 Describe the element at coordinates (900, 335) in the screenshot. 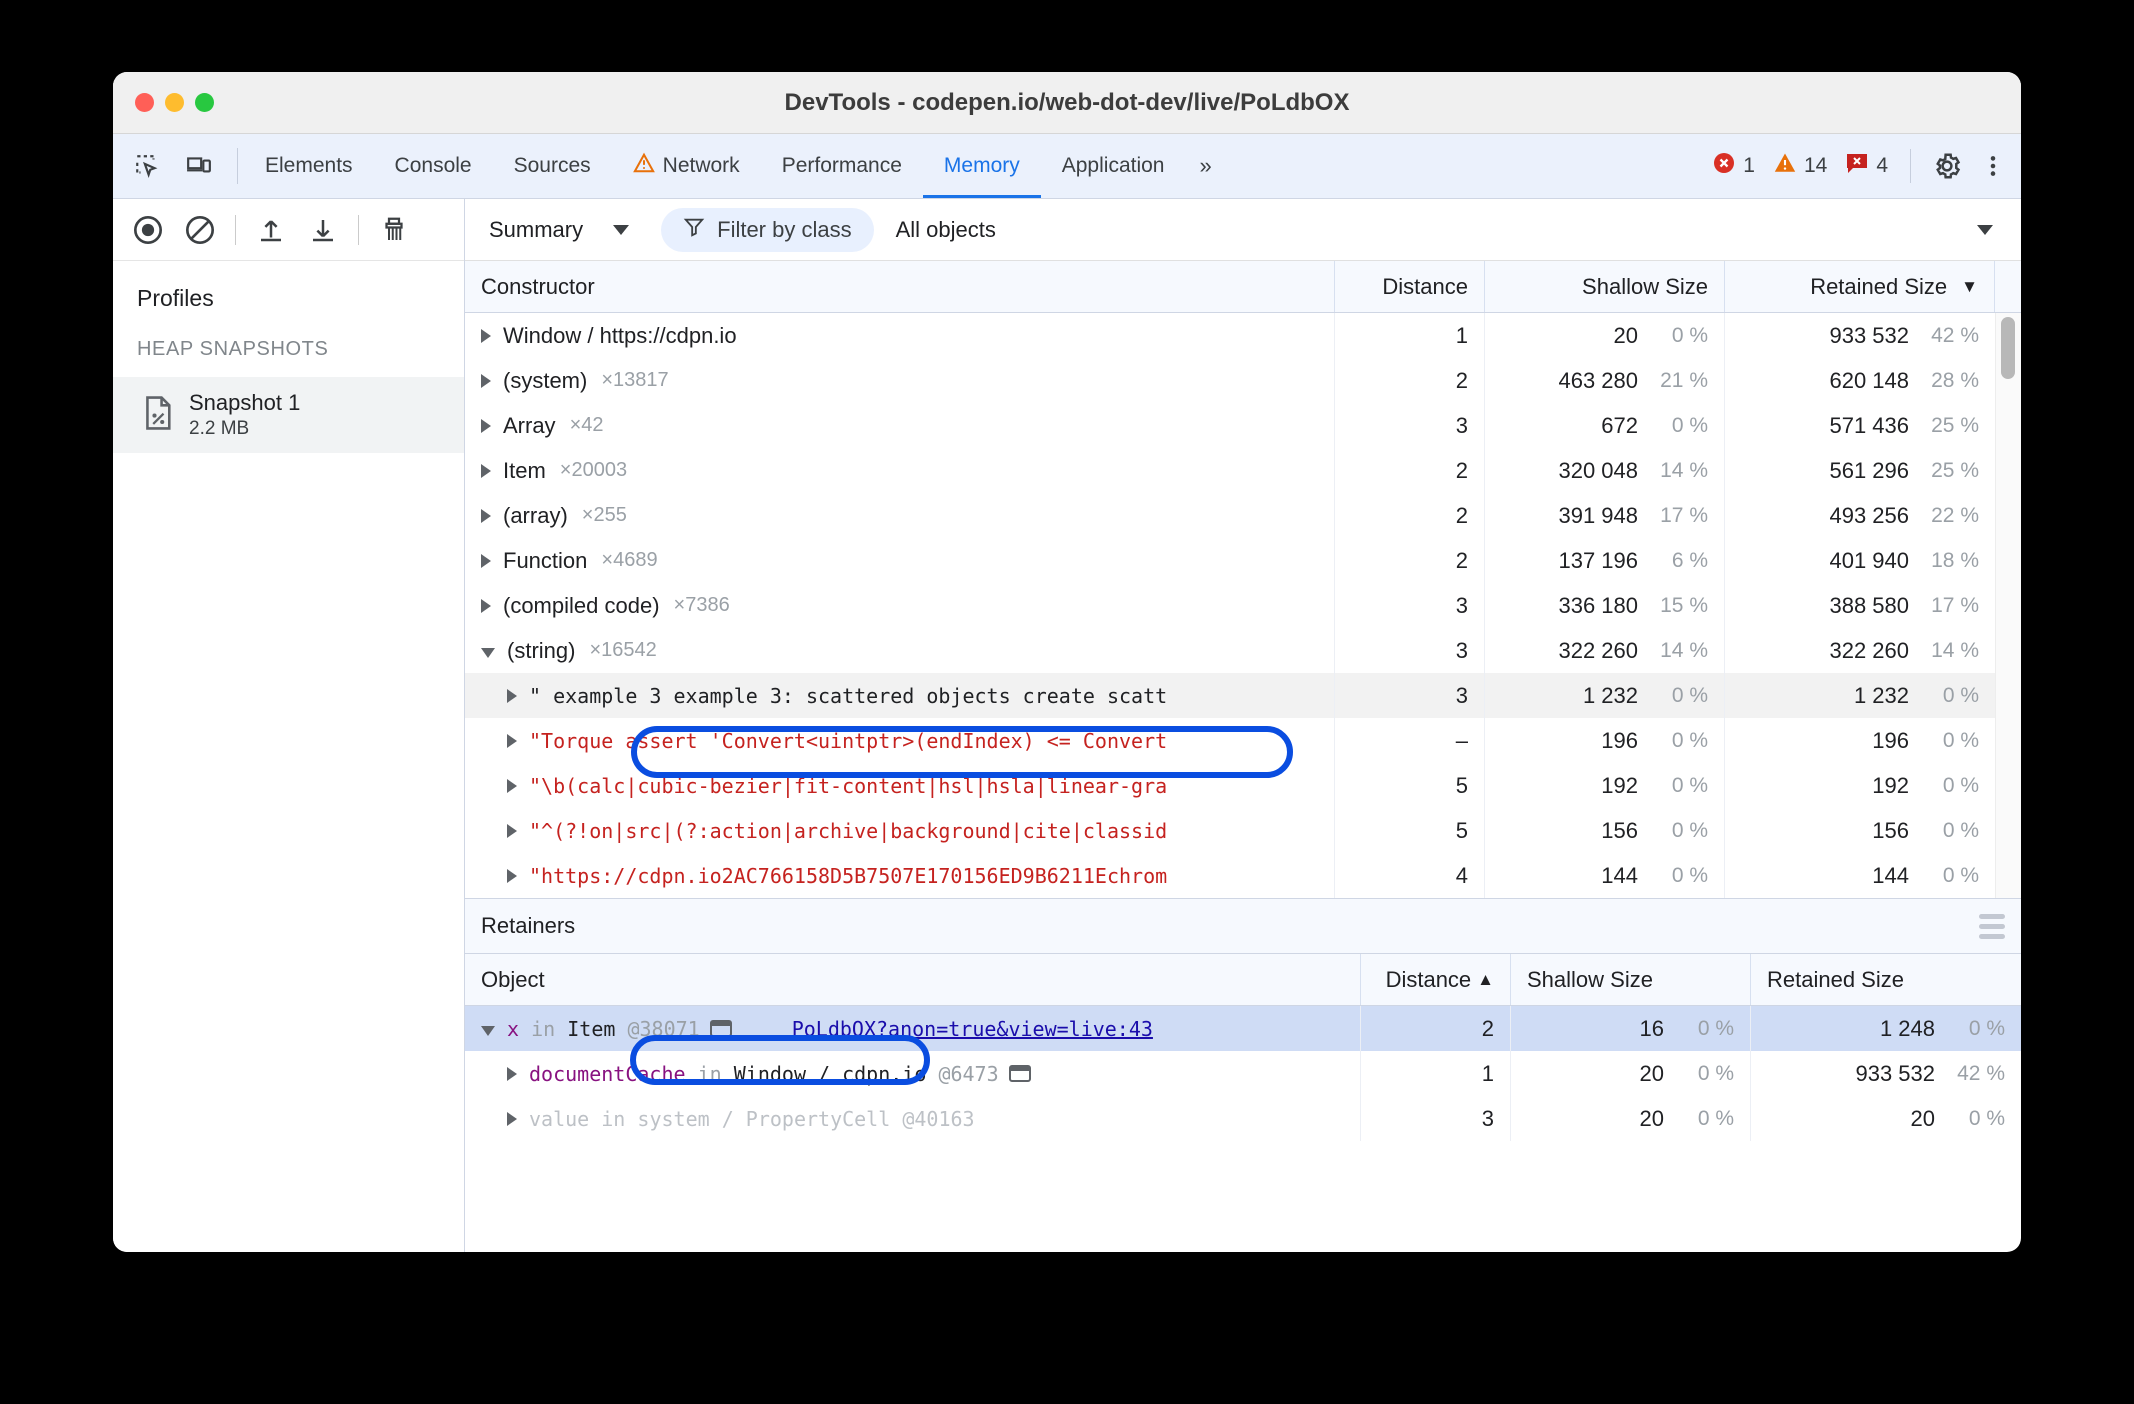

I see `cell-constructor: Window / https://cdpn.io` at that location.